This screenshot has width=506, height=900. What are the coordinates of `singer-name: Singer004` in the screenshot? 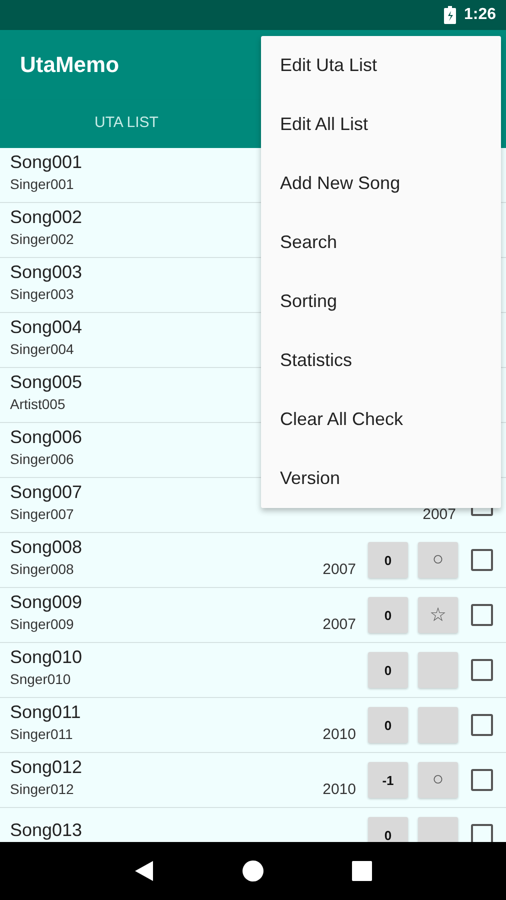 It's located at (42, 349).